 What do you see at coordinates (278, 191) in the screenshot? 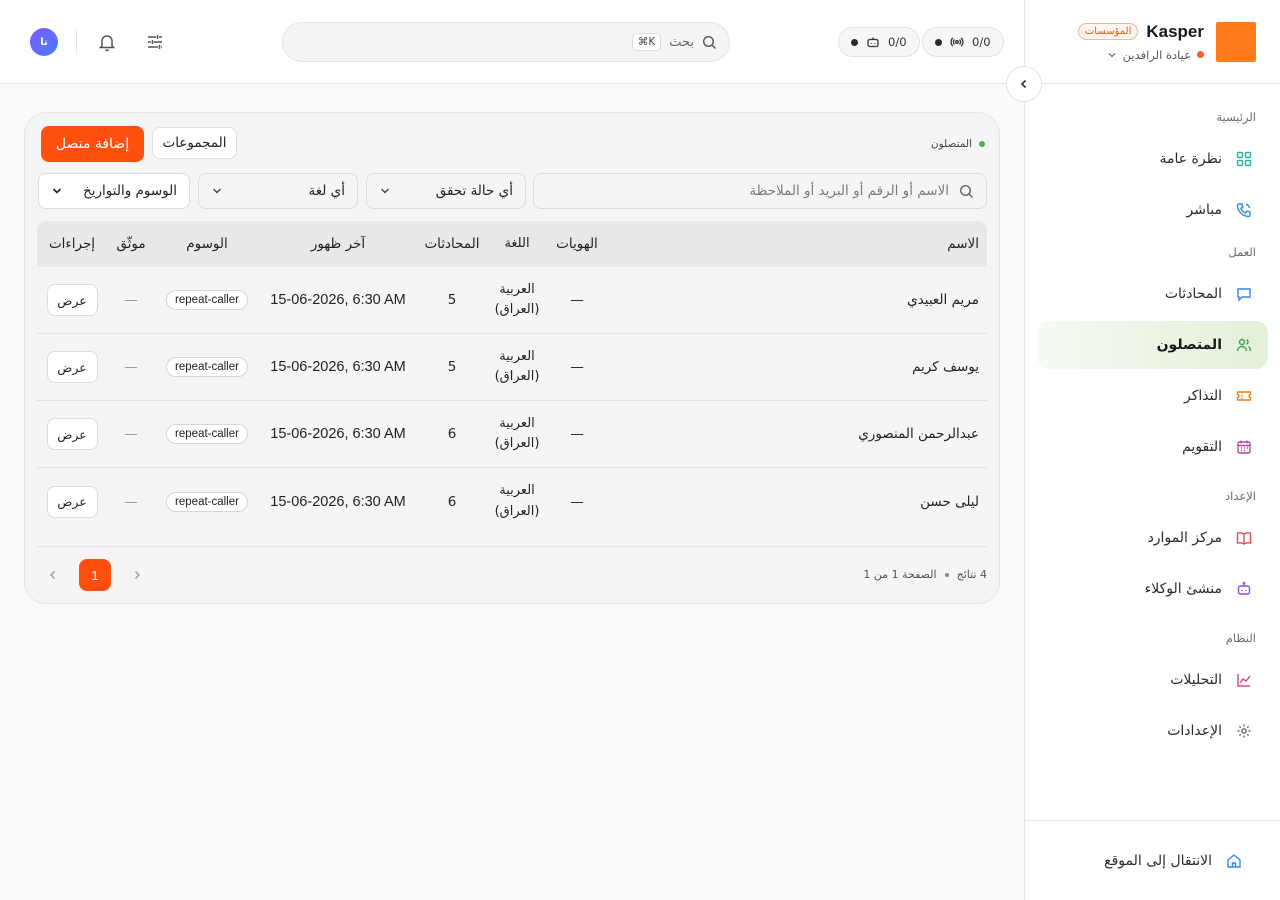
I see `language-filter-select: أي لغة` at bounding box center [278, 191].